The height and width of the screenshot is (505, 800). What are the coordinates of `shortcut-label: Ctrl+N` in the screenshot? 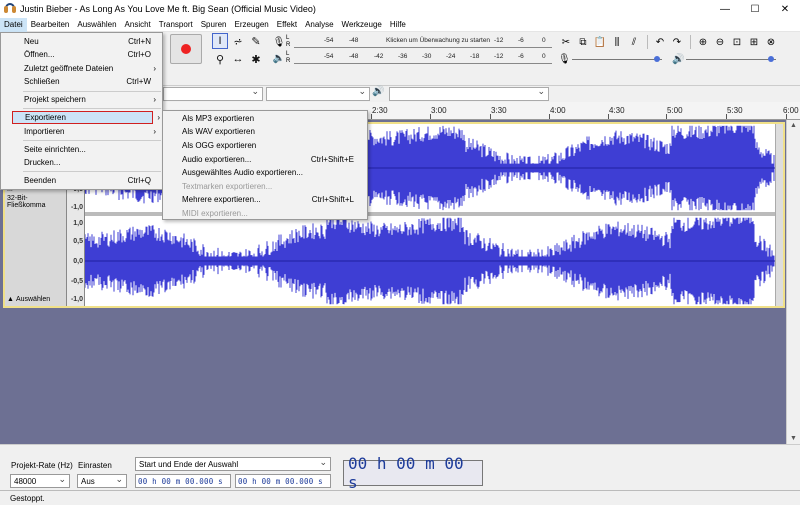 It's located at (139, 41).